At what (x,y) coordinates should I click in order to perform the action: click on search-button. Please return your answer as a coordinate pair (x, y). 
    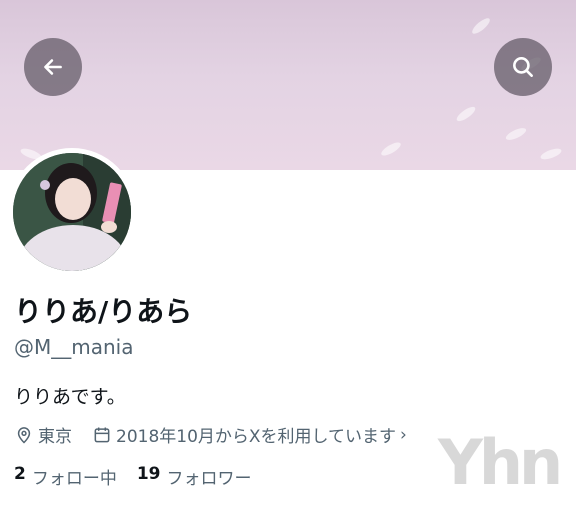
    Looking at the image, I should click on (523, 67).